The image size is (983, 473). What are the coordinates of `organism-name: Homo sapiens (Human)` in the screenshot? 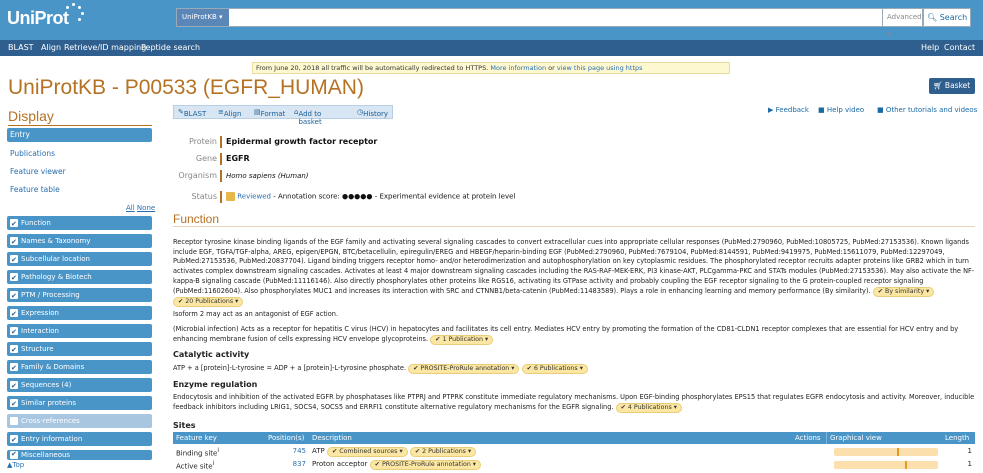 It's located at (267, 176).